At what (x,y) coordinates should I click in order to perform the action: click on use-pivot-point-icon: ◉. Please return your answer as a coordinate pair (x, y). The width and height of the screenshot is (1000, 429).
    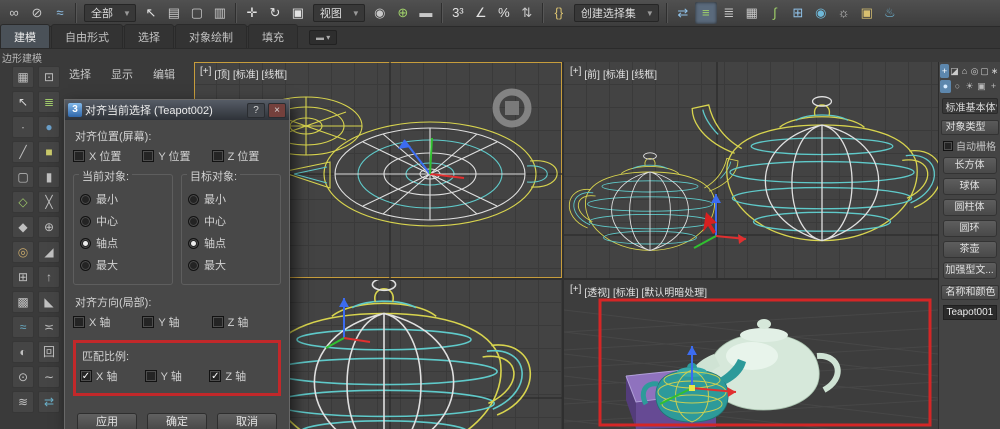
    Looking at the image, I should click on (380, 13).